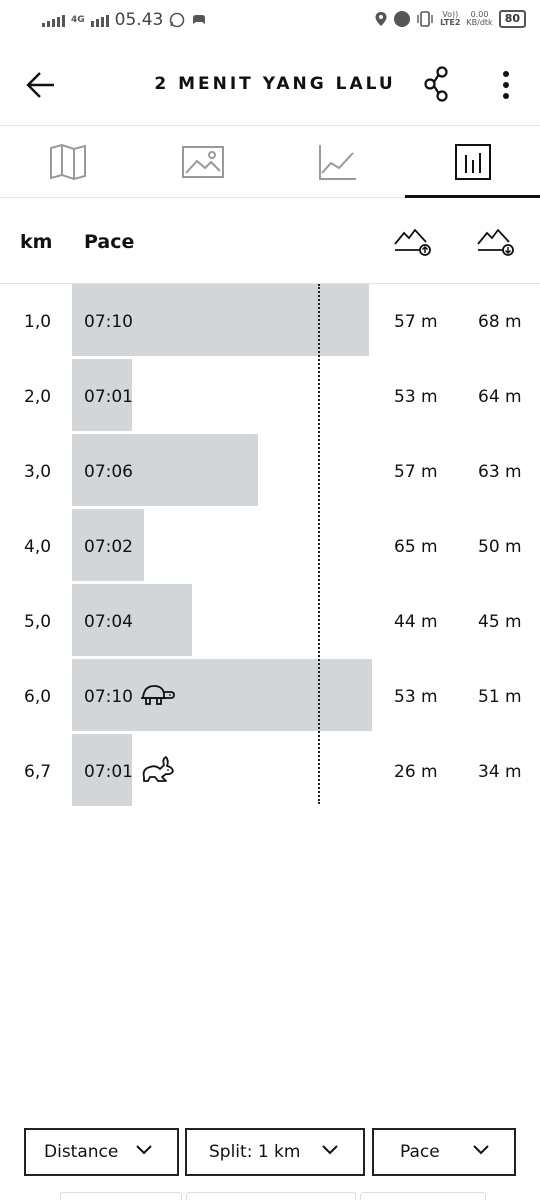 The height and width of the screenshot is (1200, 540). What do you see at coordinates (53, 20) in the screenshot?
I see `signal-icon` at bounding box center [53, 20].